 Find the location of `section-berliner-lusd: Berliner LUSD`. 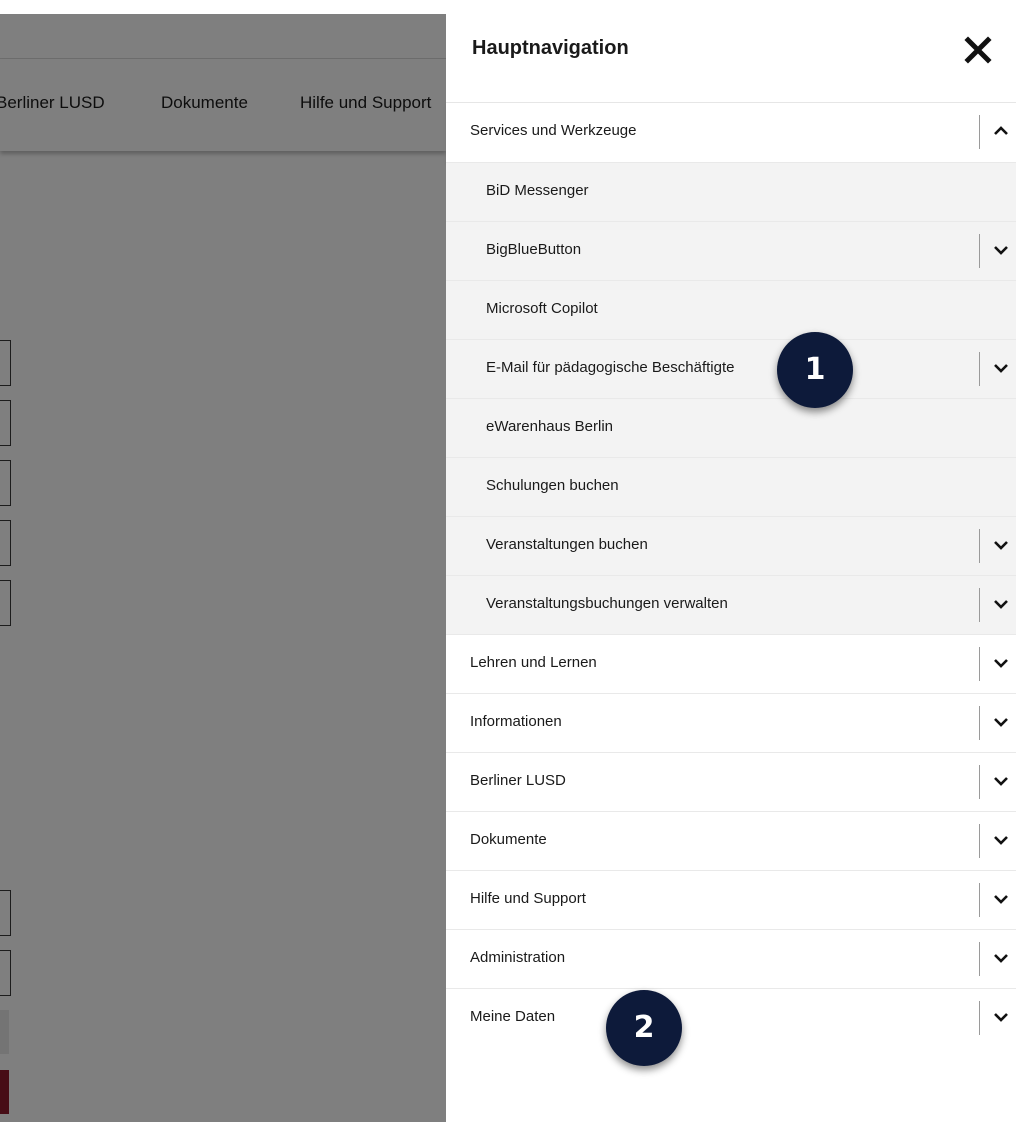

section-berliner-lusd: Berliner LUSD is located at coordinates (731, 782).